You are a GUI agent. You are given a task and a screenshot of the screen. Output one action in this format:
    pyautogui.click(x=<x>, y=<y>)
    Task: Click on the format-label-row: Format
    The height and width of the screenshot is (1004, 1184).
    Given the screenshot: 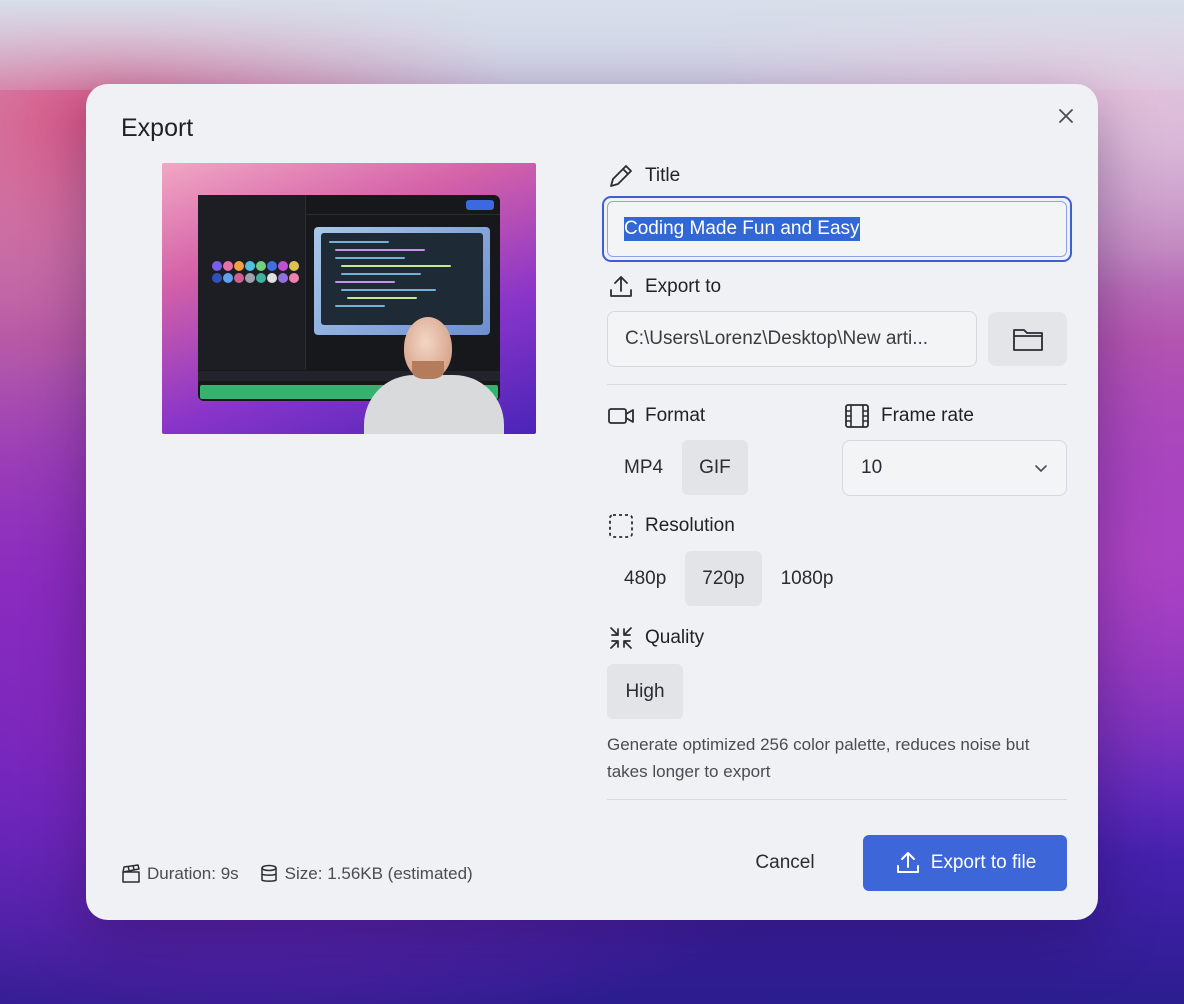 What is the action you would take?
    pyautogui.click(x=656, y=416)
    